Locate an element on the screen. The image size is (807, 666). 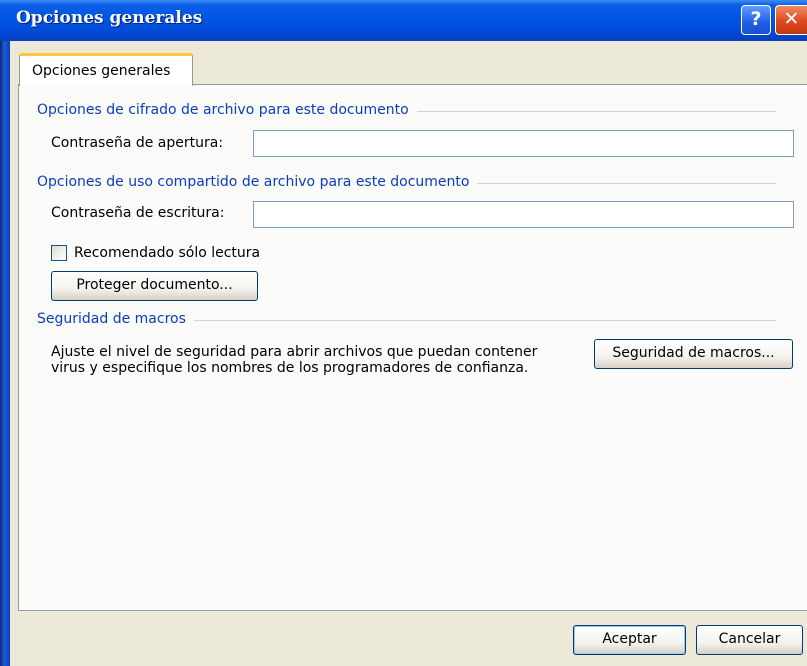
open-password-input is located at coordinates (523, 143).